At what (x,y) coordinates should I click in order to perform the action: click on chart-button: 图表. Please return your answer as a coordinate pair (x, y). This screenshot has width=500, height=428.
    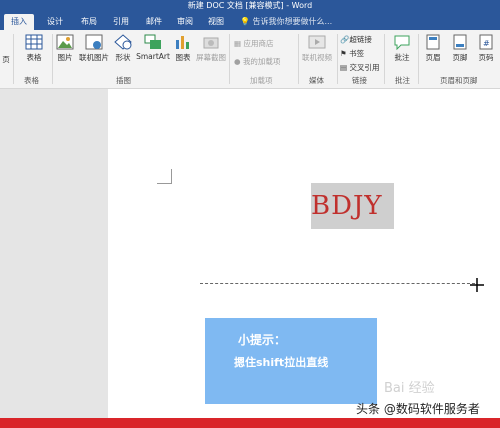
    Looking at the image, I should click on (183, 48).